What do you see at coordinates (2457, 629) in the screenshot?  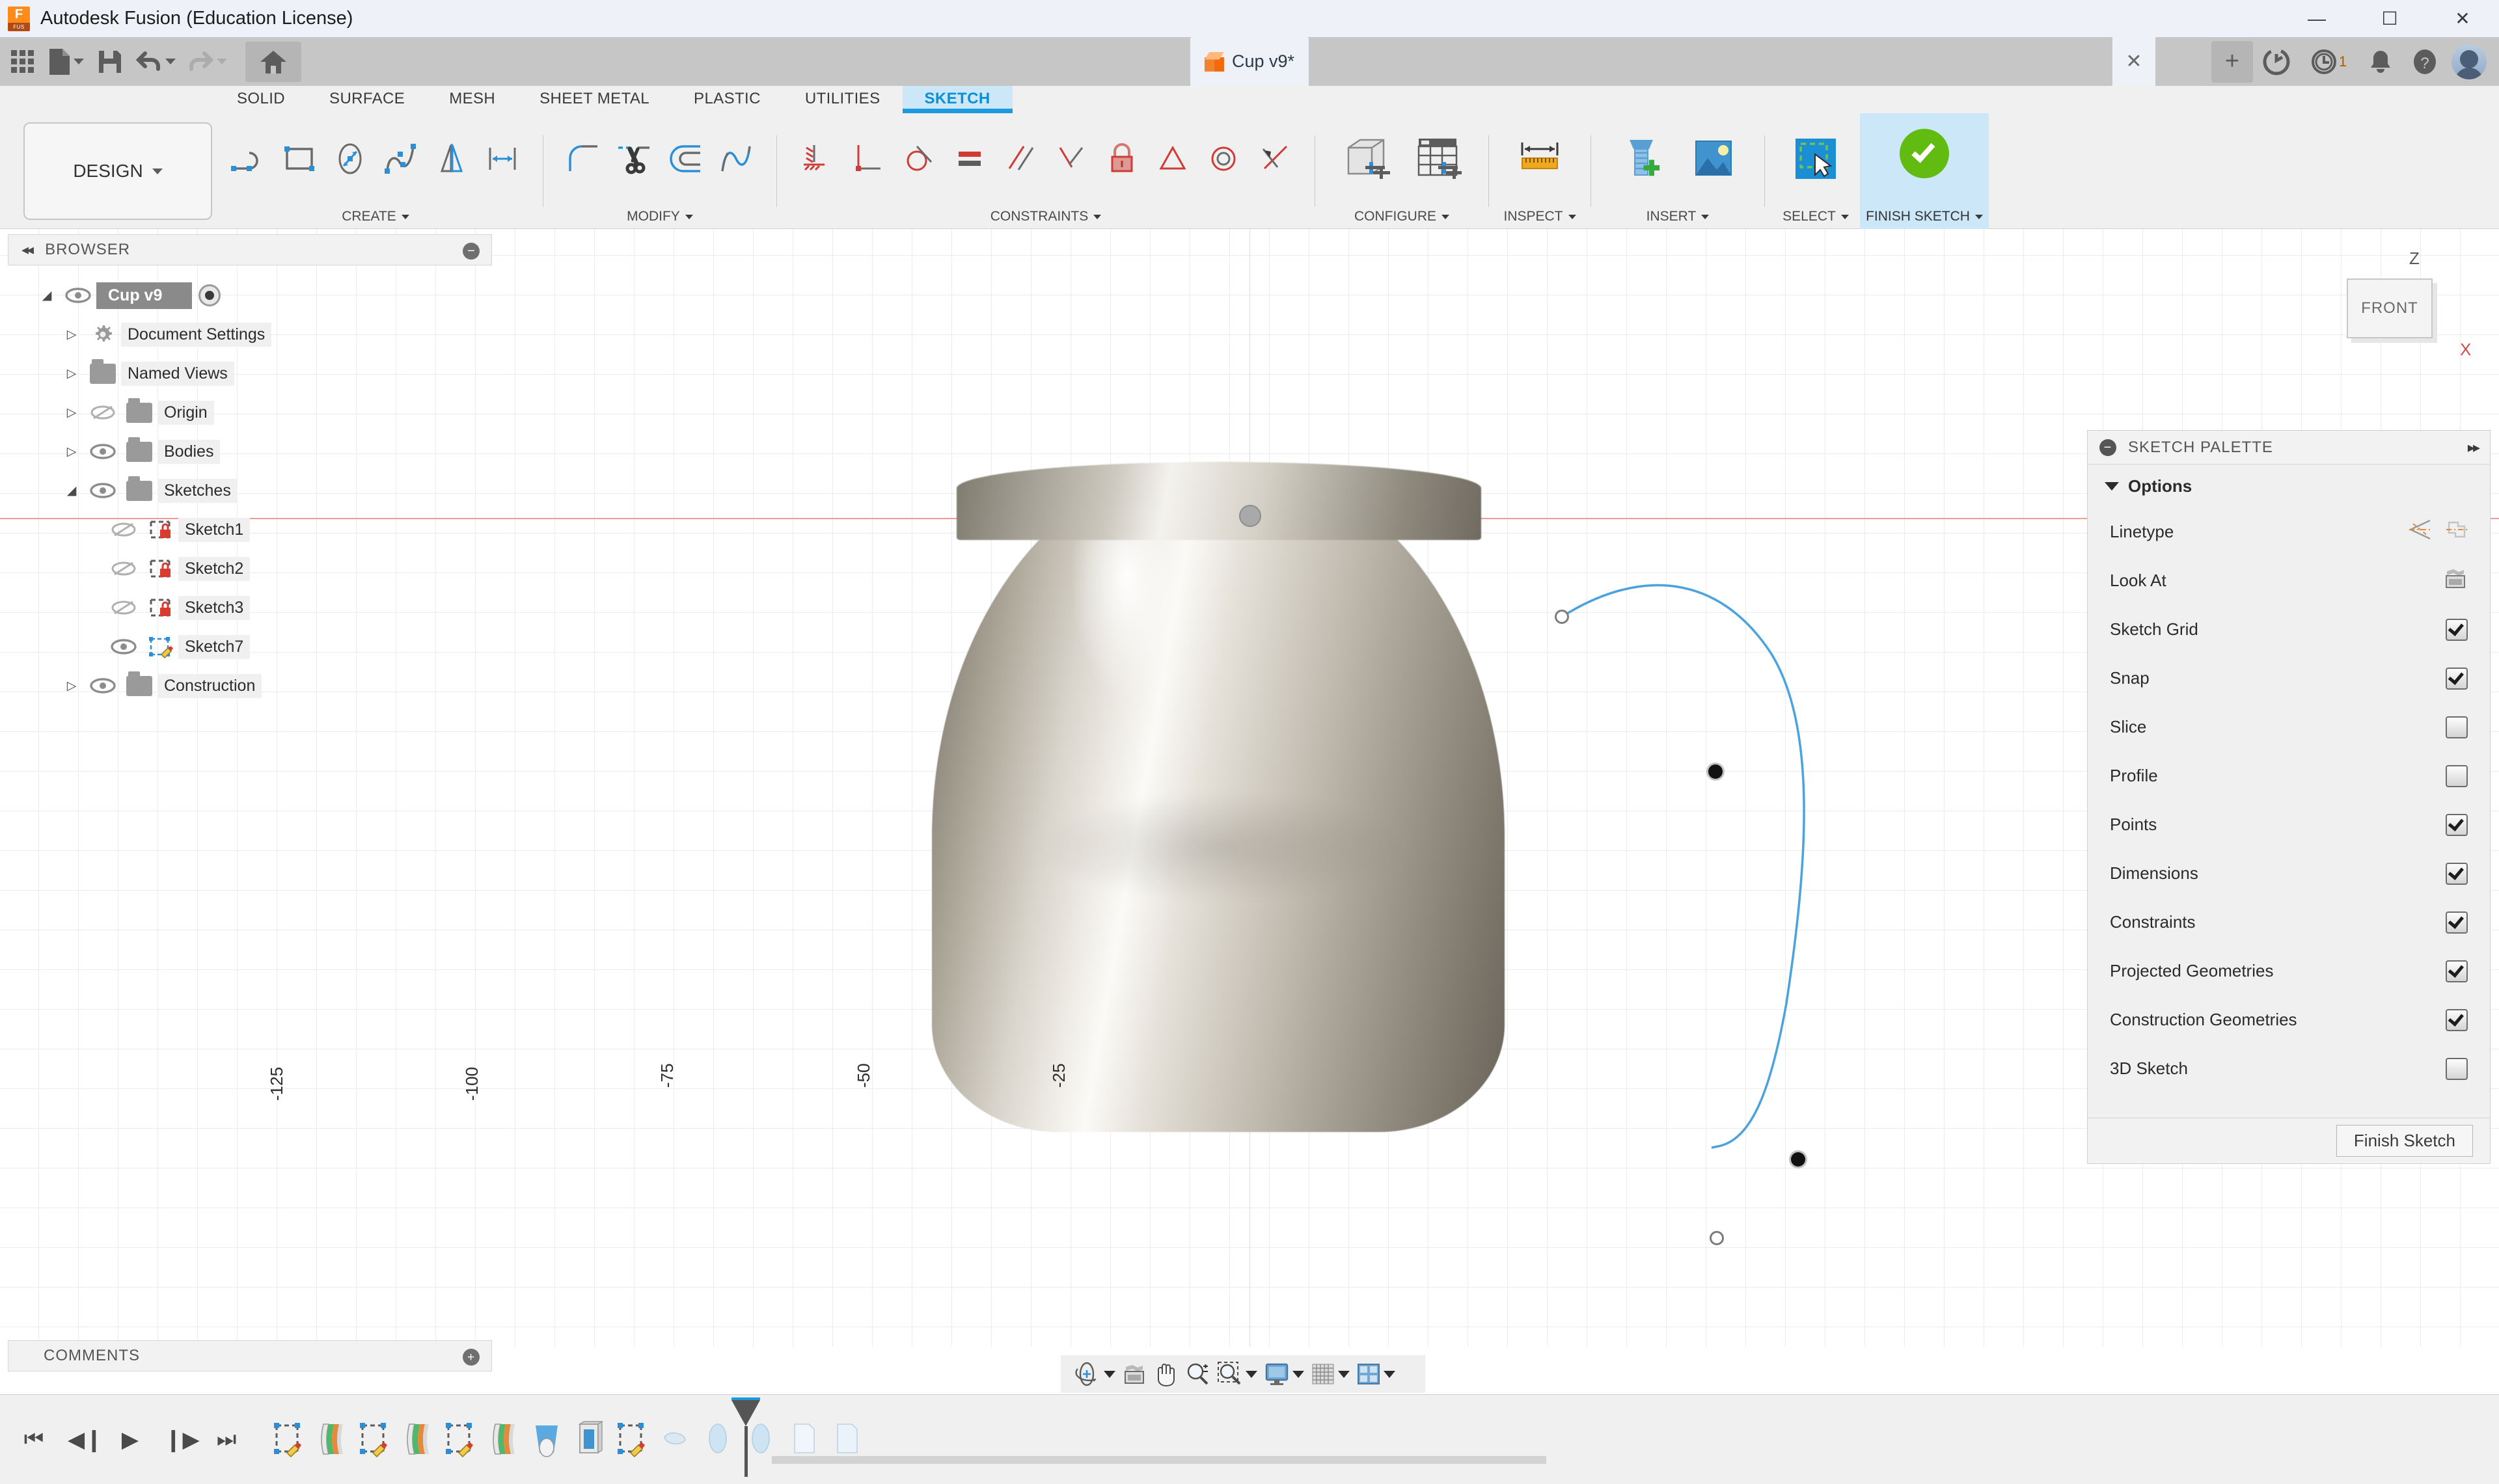 I see `sketch-grid-checkbox` at bounding box center [2457, 629].